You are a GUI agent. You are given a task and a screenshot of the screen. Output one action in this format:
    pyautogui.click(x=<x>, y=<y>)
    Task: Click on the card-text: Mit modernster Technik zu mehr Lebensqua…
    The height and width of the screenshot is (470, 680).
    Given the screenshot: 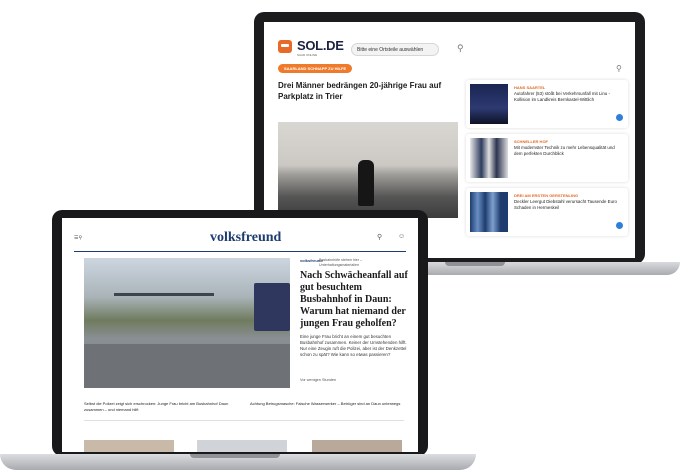 What is the action you would take?
    pyautogui.click(x=564, y=150)
    